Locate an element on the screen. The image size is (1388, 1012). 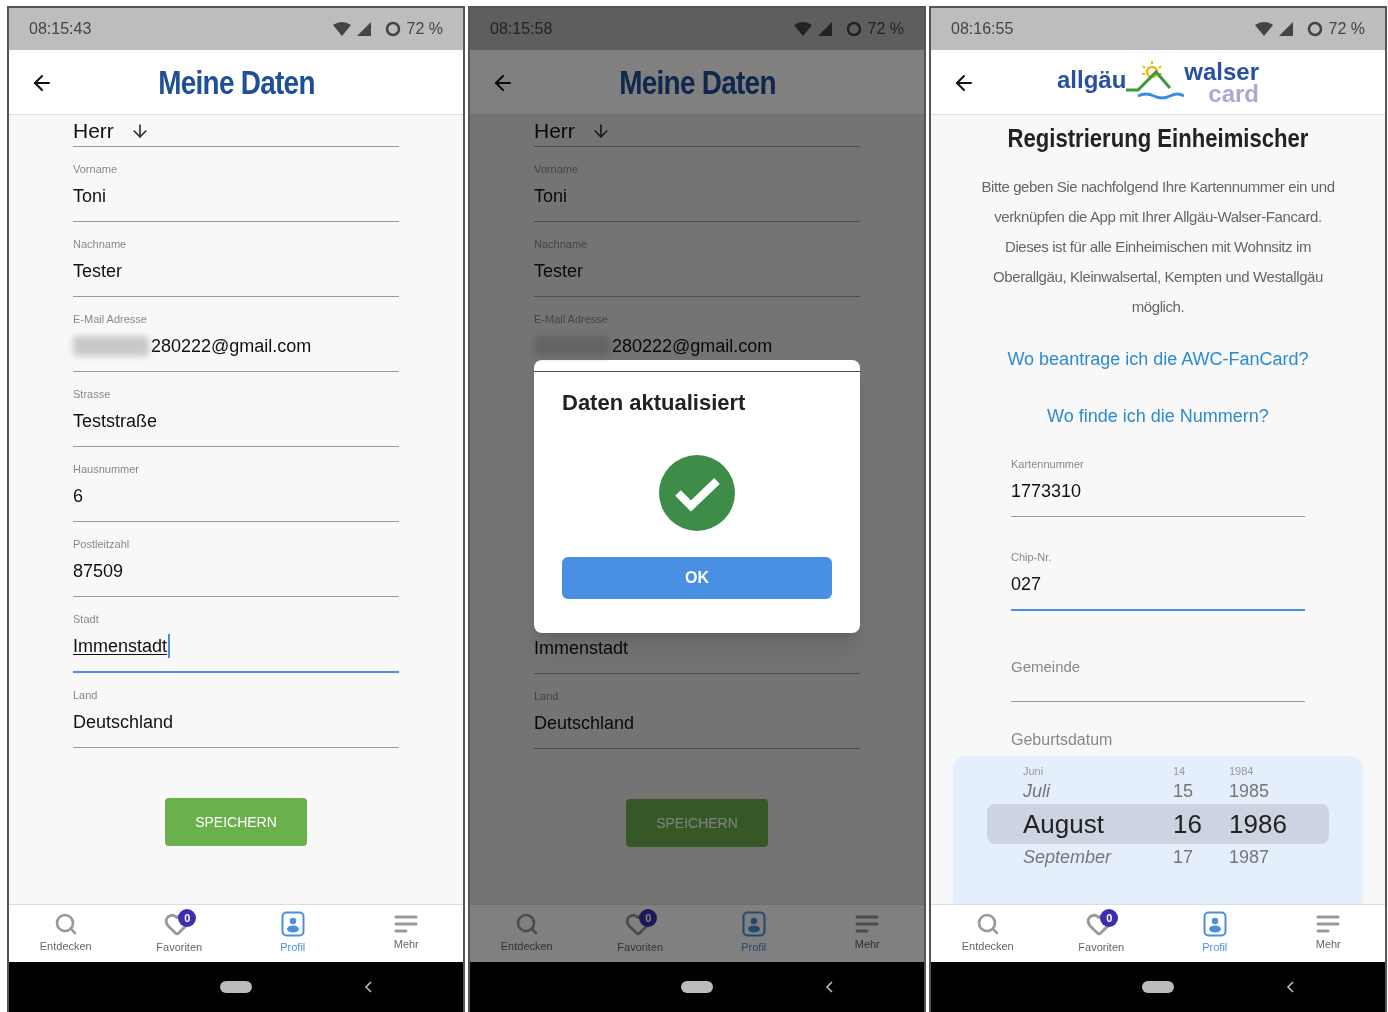
text-field: Strasse Teststraße is located at coordinates (236, 409).